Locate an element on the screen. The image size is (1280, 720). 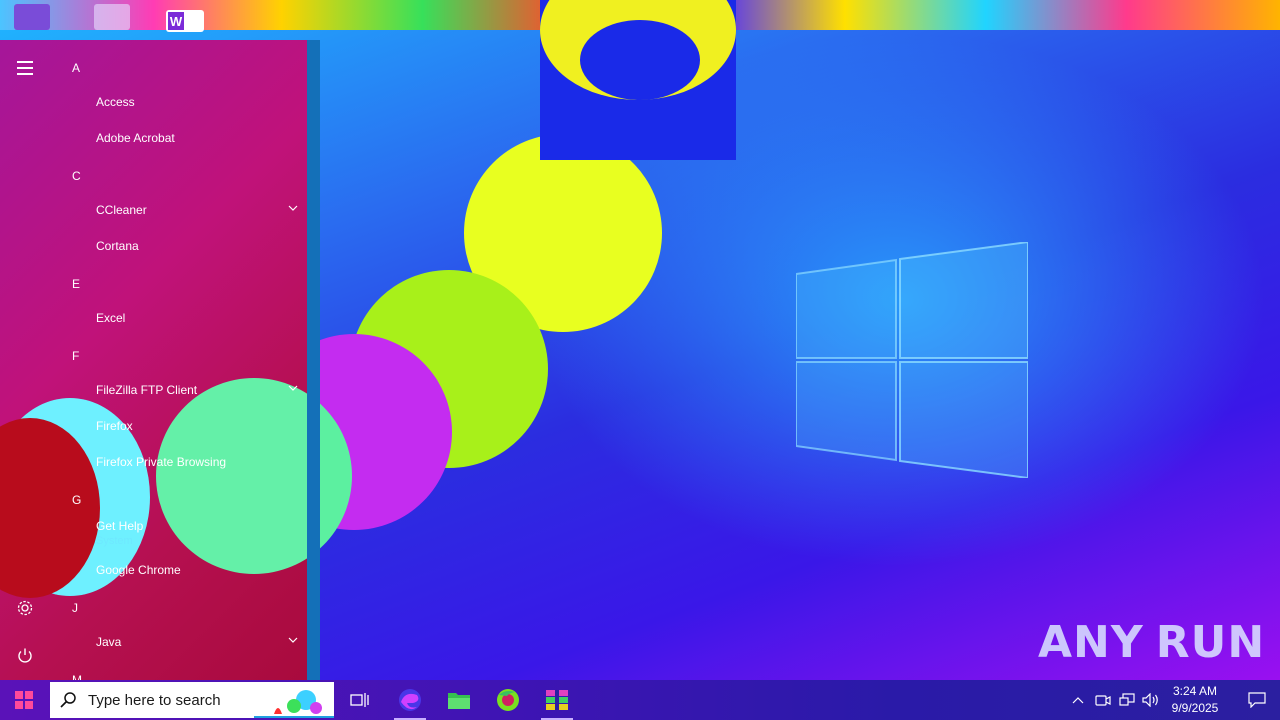
taskbar-search-box is located at coordinates (192, 700).